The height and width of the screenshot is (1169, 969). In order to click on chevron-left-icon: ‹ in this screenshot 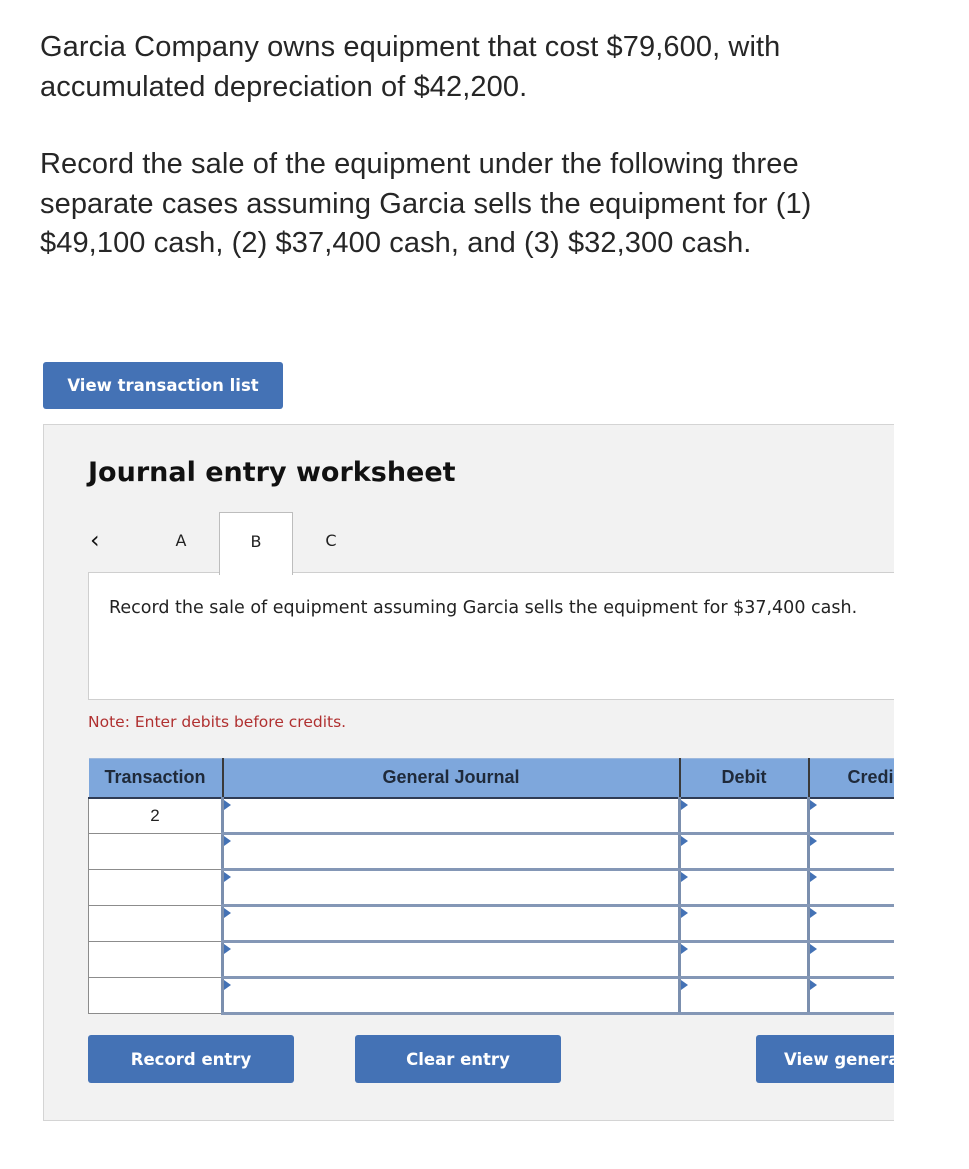, I will do `click(102, 540)`.